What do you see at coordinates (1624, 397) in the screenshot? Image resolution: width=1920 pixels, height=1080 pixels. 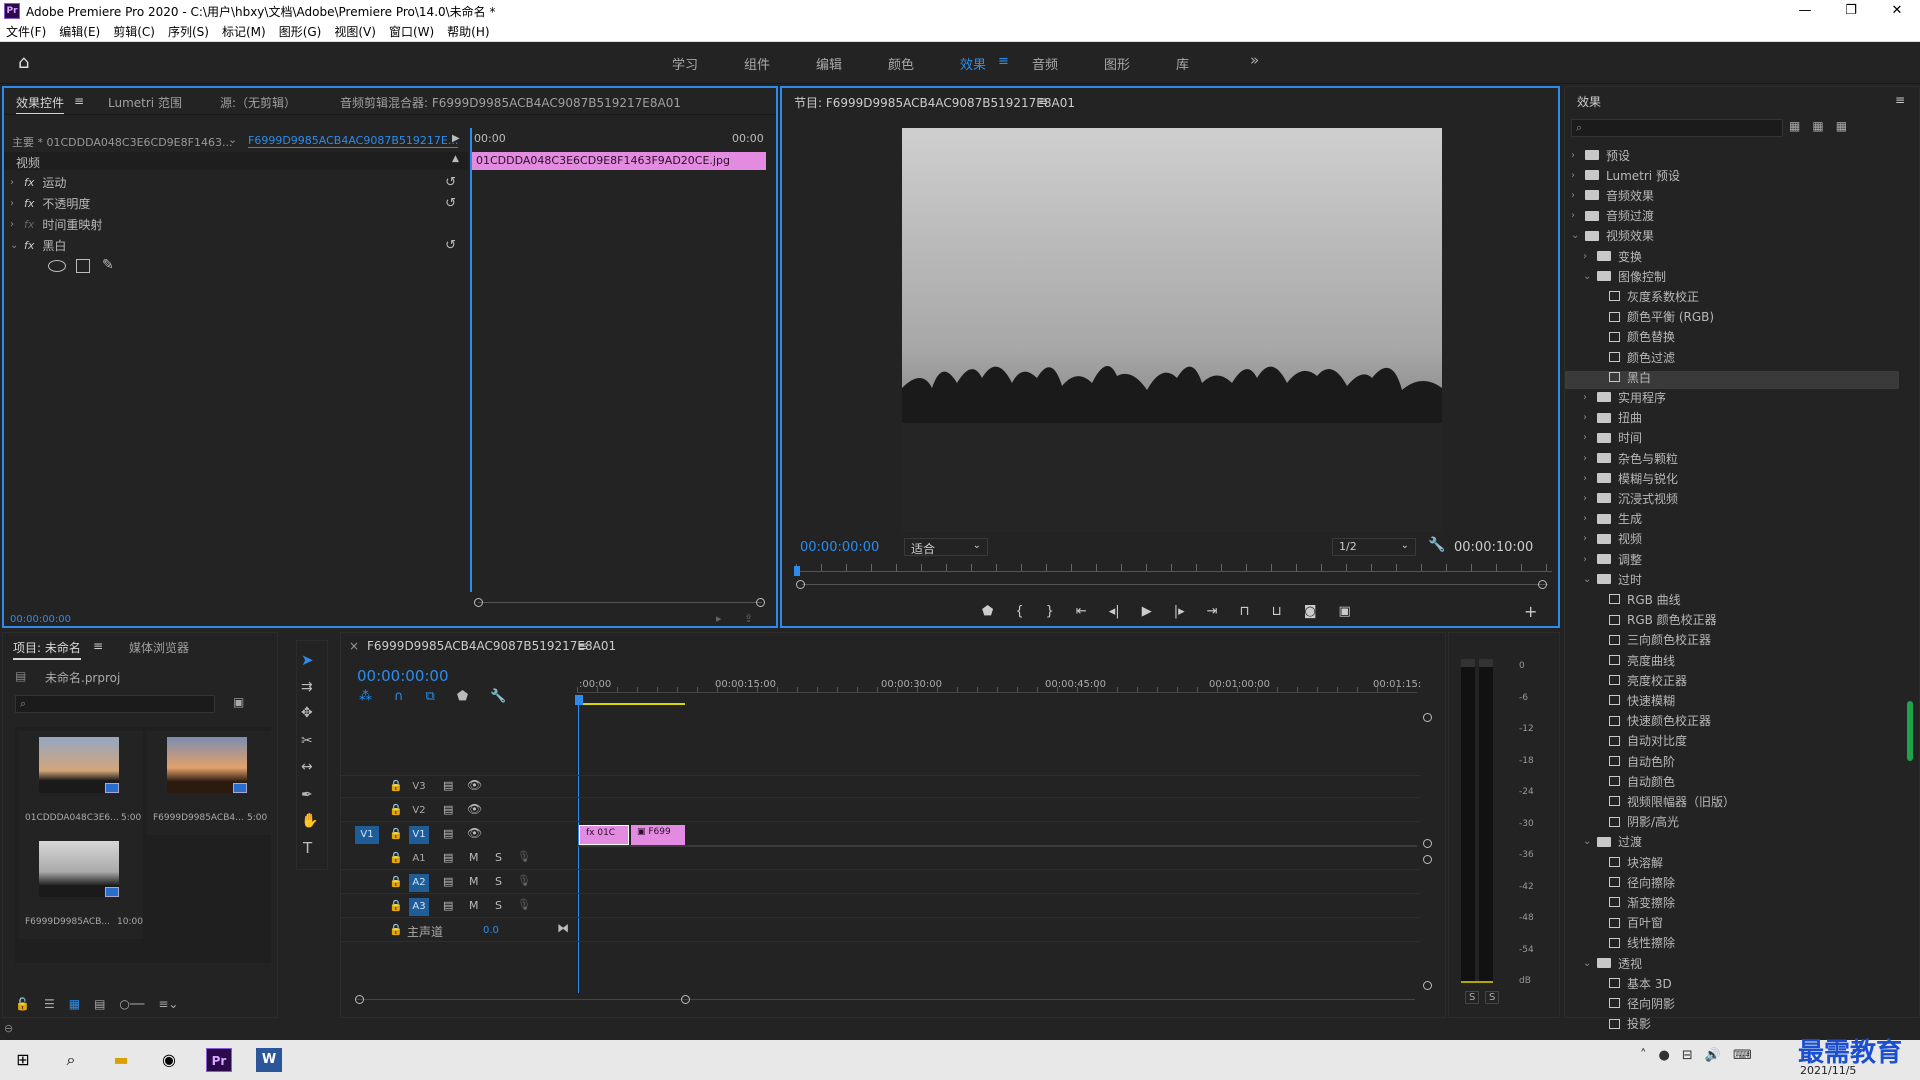 I see `effect-folder: › 实用程序` at bounding box center [1624, 397].